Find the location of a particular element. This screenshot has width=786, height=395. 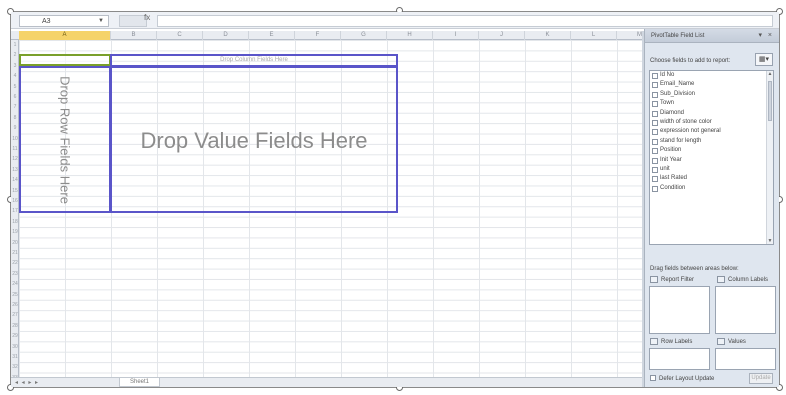

row-header: 19 is located at coordinates (15, 232).